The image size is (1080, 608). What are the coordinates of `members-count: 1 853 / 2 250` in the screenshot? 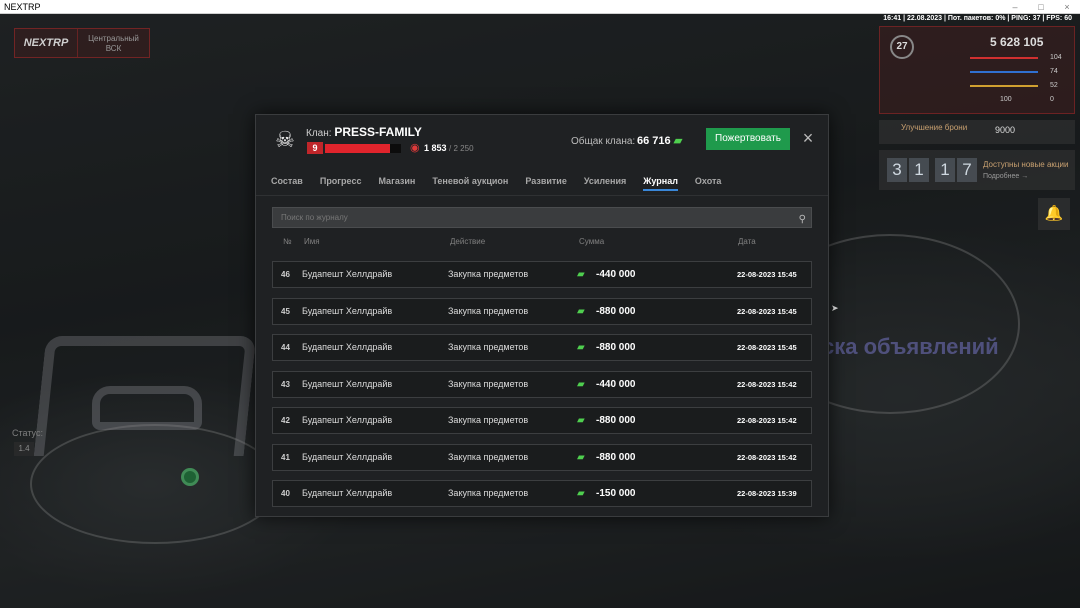 It's located at (449, 148).